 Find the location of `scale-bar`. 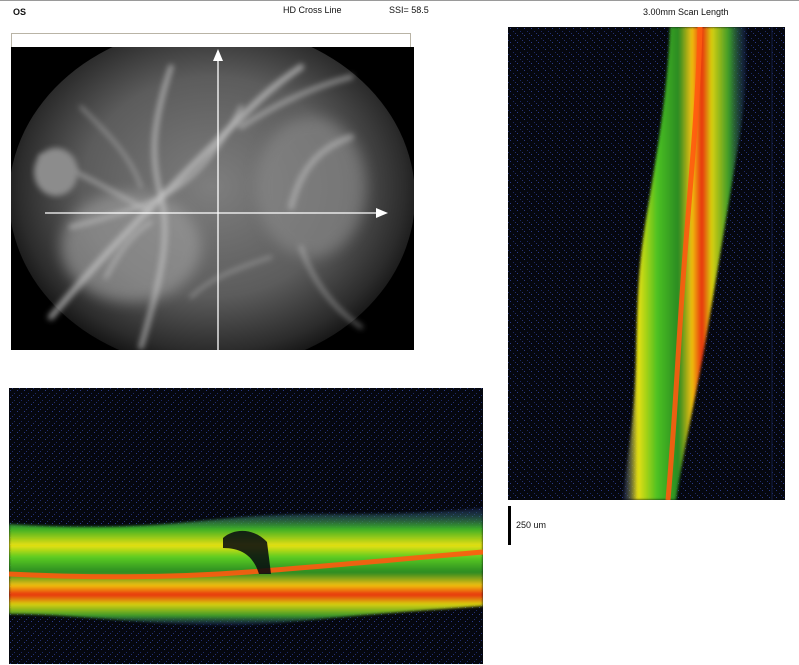

scale-bar is located at coordinates (509, 525).